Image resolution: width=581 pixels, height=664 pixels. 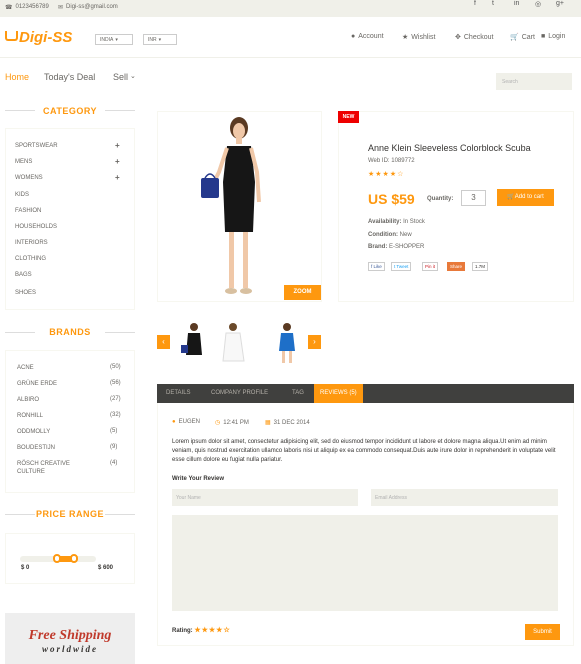 I want to click on share-button: Share, so click(x=456, y=266).